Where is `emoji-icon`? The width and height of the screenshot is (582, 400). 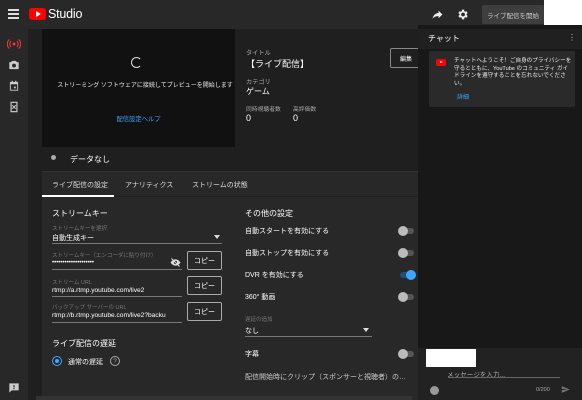
emoji-icon is located at coordinates (434, 390).